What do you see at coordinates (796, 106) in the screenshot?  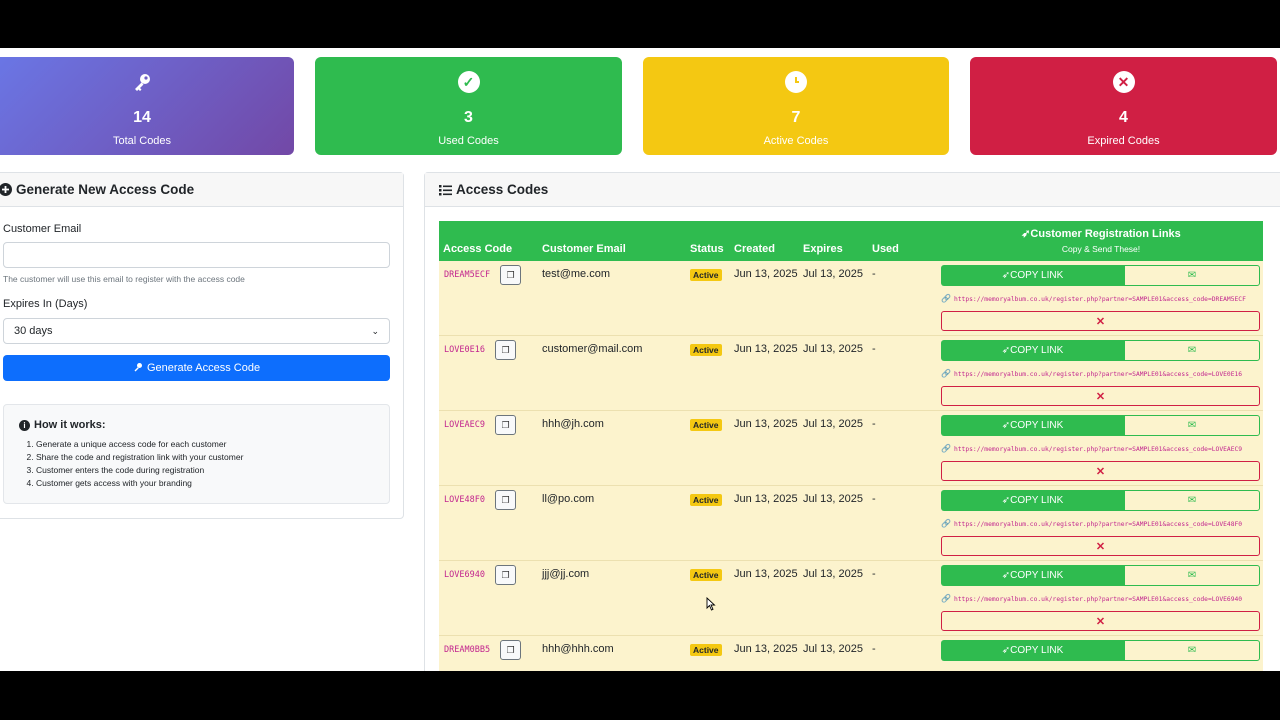 I see `stat-card-active: 7 Active Codes` at bounding box center [796, 106].